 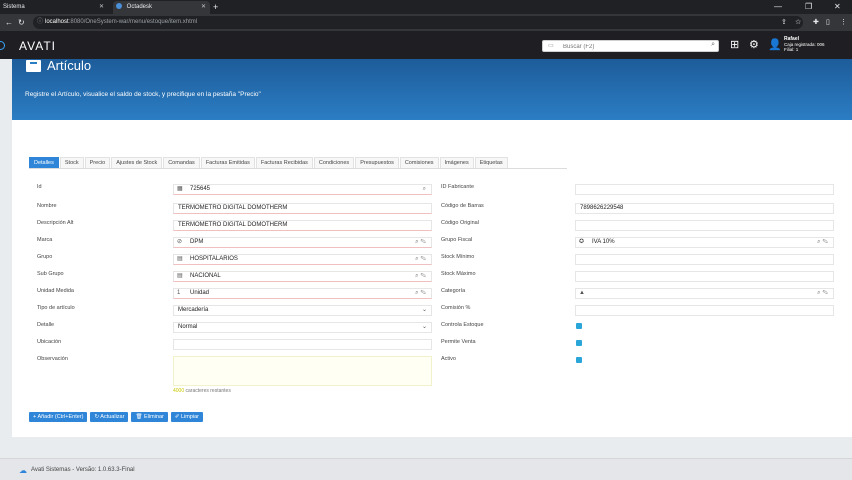 What do you see at coordinates (453, 291) in the screenshot?
I see `label-categoria: Categoría` at bounding box center [453, 291].